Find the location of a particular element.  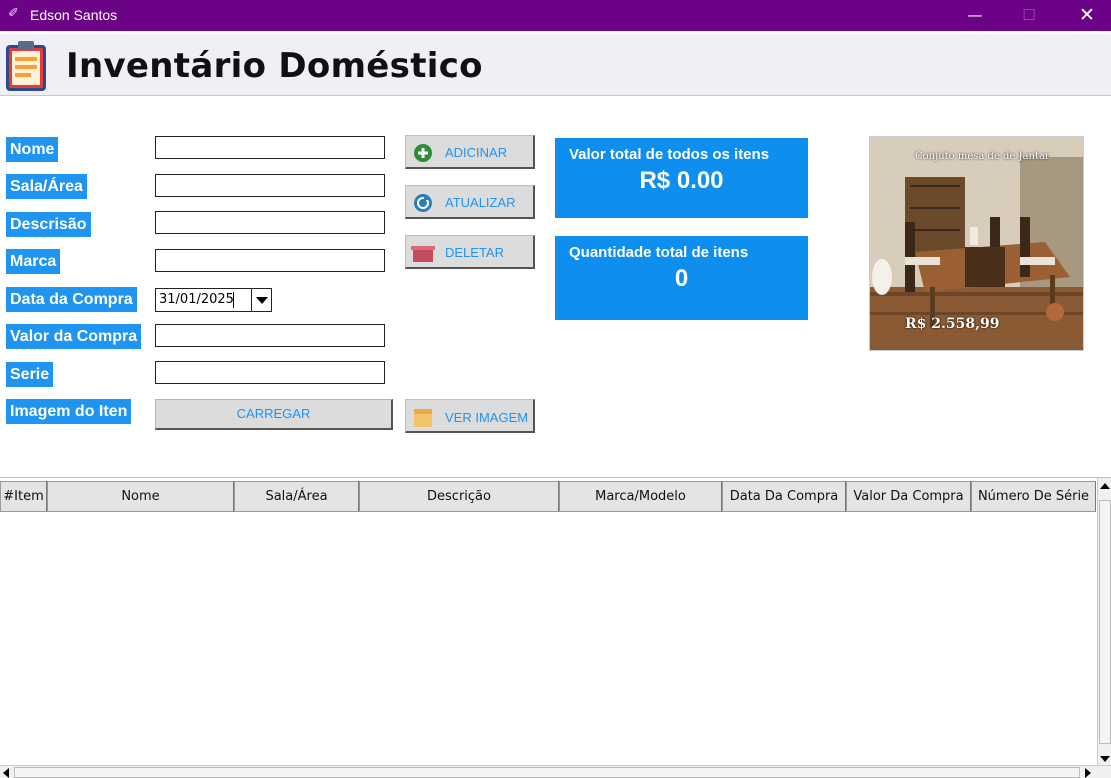

refresh-icon is located at coordinates (423, 203).